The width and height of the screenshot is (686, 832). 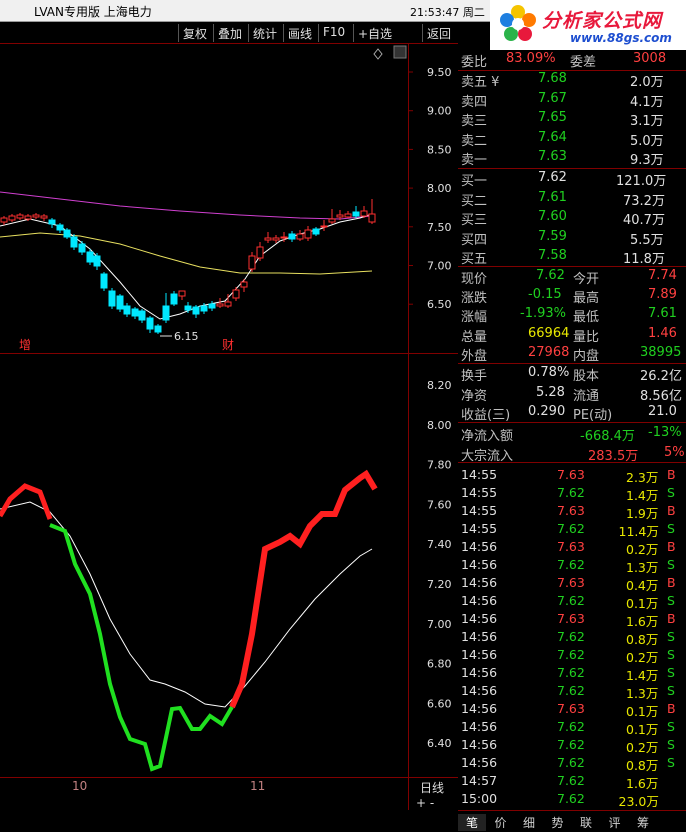 What do you see at coordinates (378, 54) in the screenshot?
I see `diamond-icon` at bounding box center [378, 54].